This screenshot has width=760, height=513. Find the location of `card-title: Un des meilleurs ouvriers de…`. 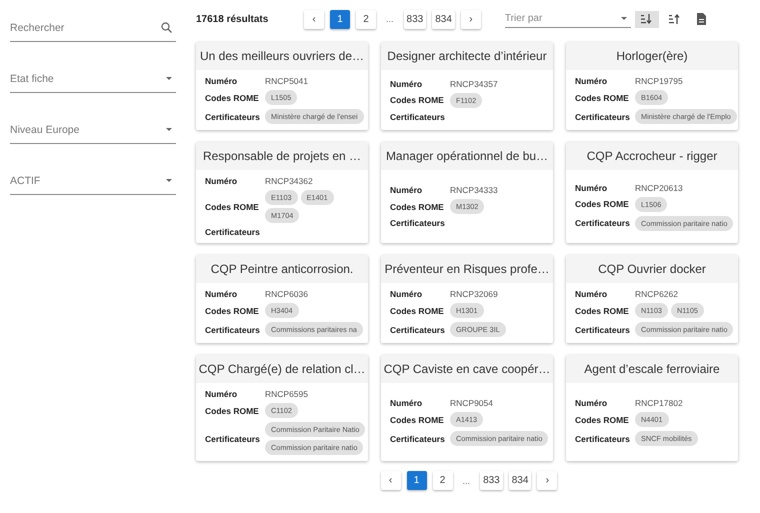

card-title: Un des meilleurs ouvriers de… is located at coordinates (282, 56).